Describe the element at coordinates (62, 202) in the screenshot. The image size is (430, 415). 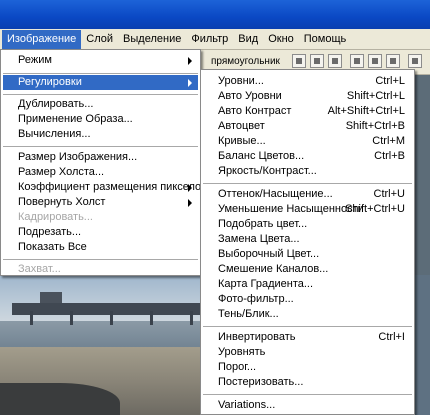
I see `menu-item-label: Повернуть Холст` at that location.